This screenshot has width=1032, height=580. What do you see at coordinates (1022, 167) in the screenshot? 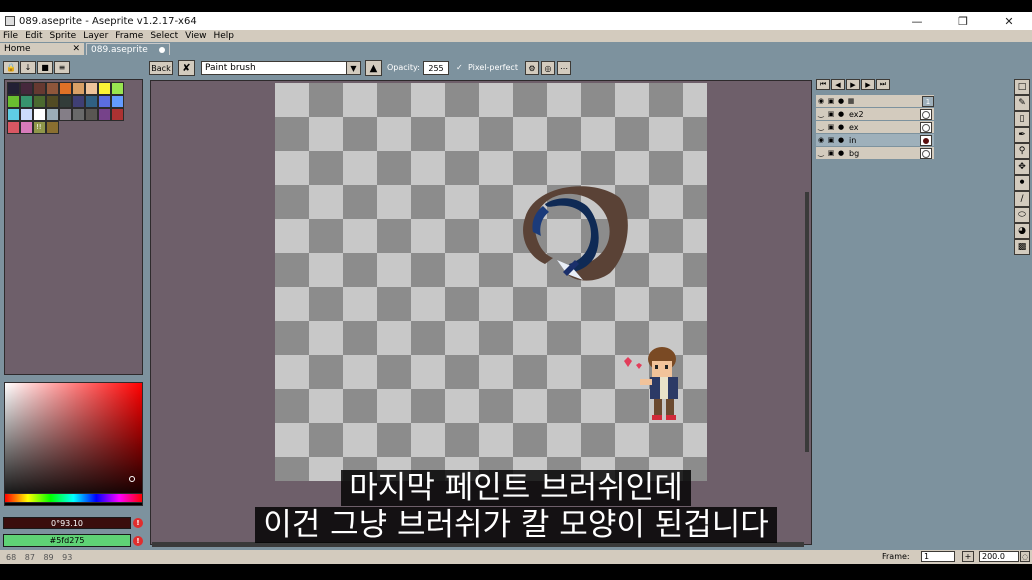
I see `move-tool-icon: ✥` at bounding box center [1022, 167].